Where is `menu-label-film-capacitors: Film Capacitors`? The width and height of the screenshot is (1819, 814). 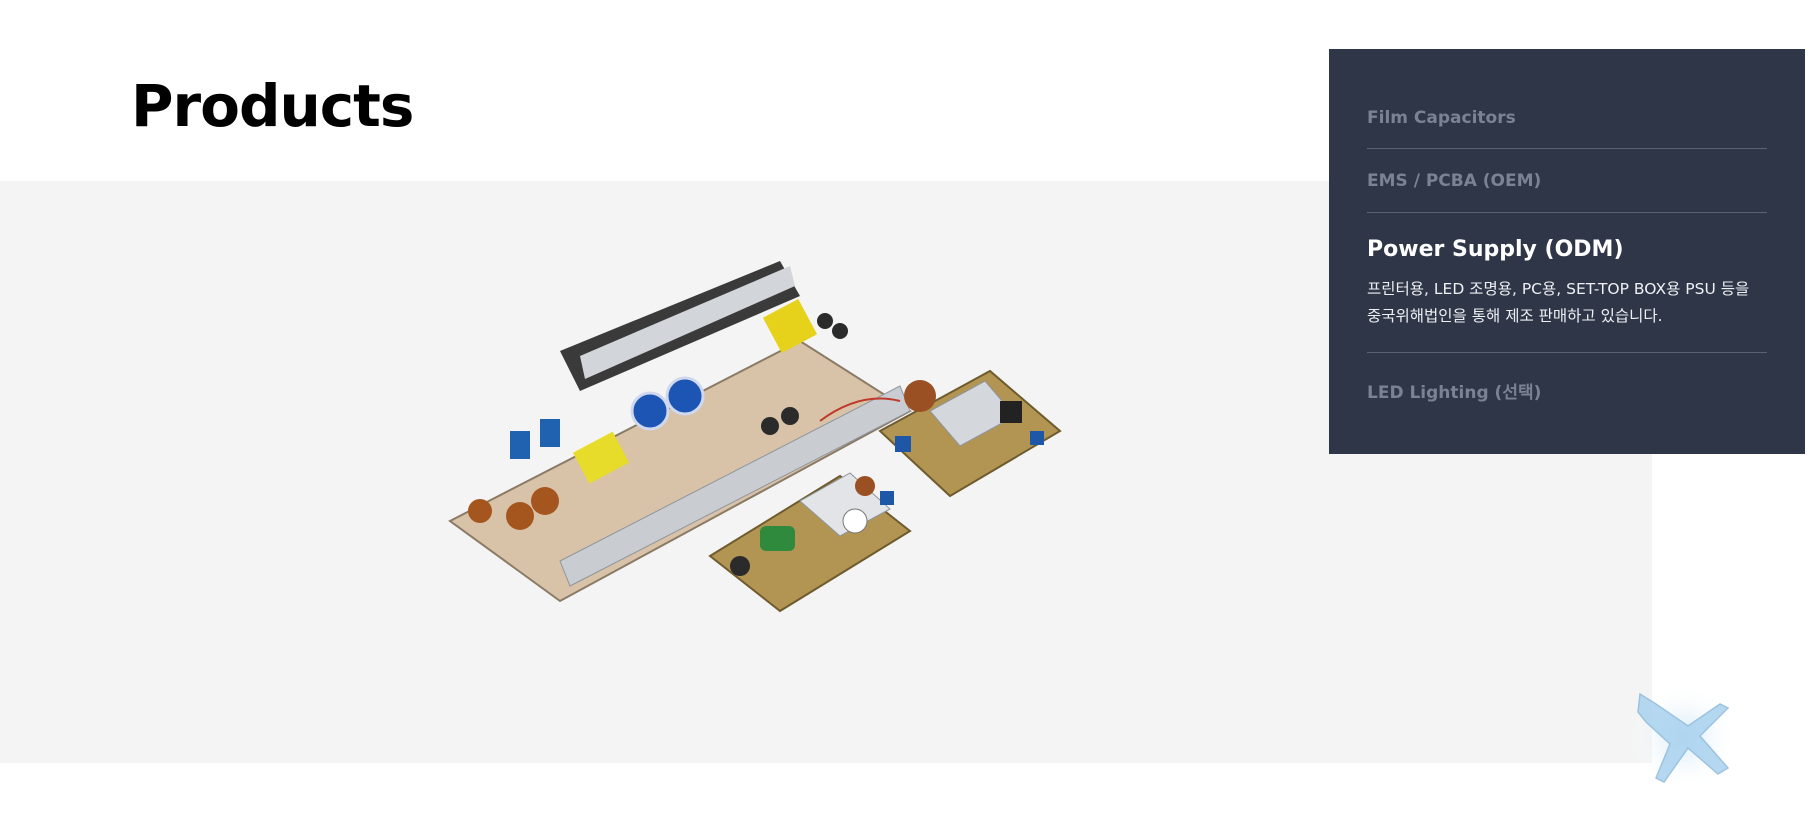
menu-label-film-capacitors: Film Capacitors is located at coordinates (1441, 118).